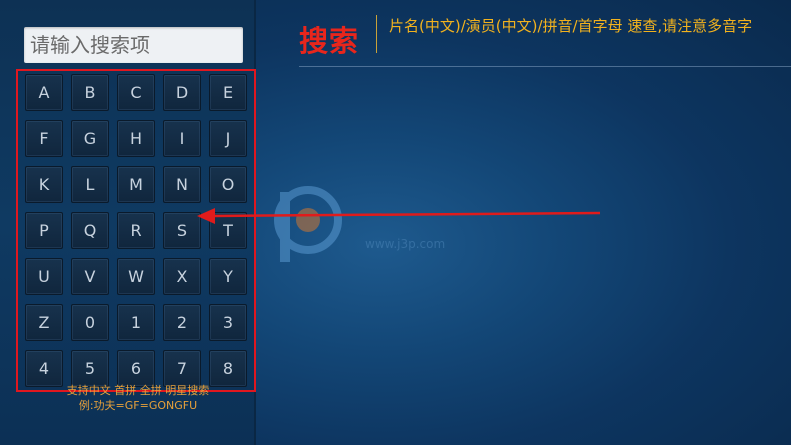 The height and width of the screenshot is (445, 791). I want to click on key-6: 6, so click(136, 368).